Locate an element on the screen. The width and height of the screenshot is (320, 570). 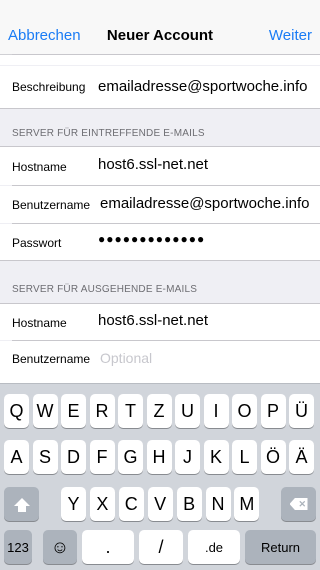
incoming-password-field: ●●●●●●●●●●●●● is located at coordinates (151, 239).